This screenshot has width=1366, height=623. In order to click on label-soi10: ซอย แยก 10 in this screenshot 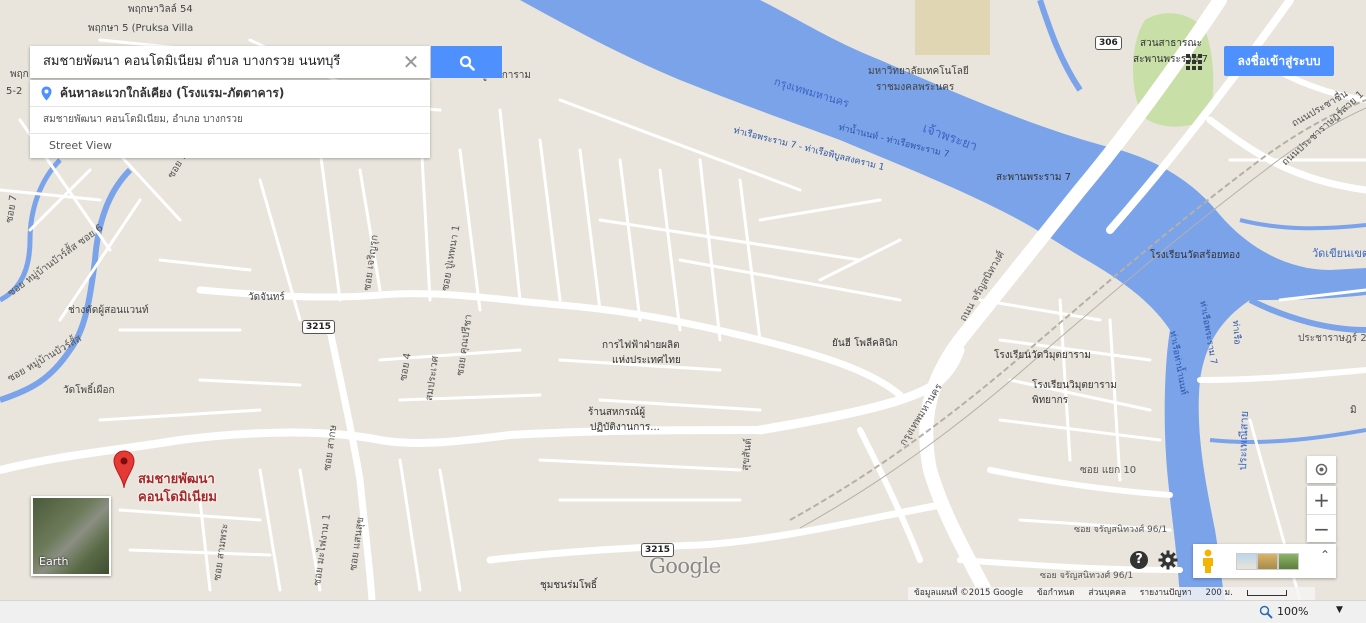, I will do `click(1108, 470)`.